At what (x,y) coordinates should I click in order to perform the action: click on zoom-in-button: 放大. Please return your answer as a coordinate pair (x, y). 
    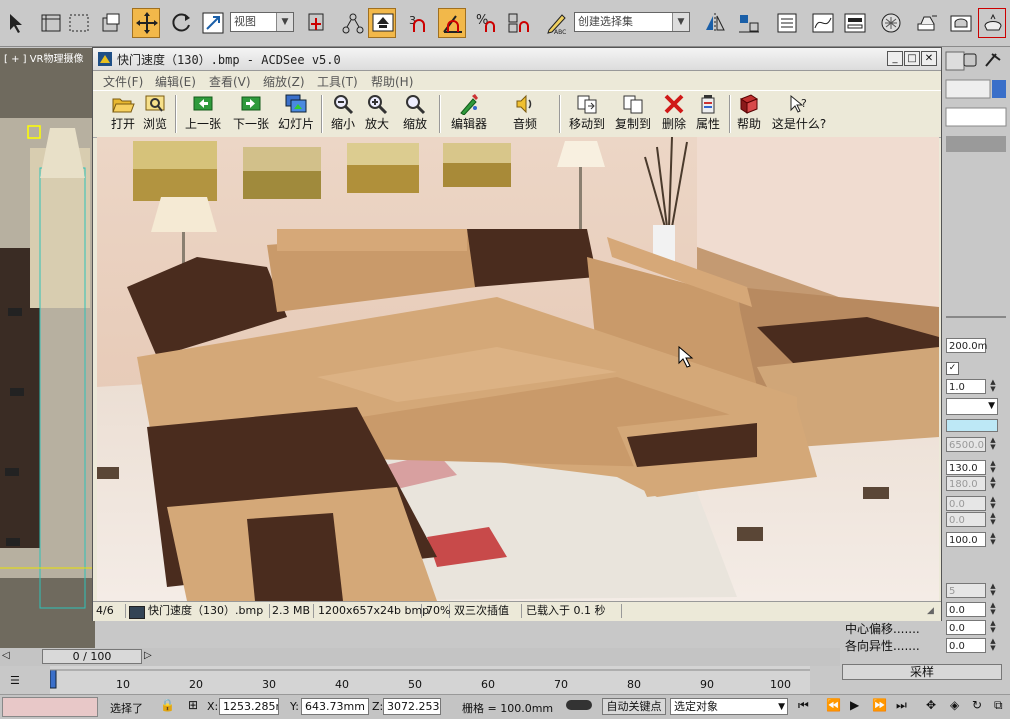
    Looking at the image, I should click on (377, 112).